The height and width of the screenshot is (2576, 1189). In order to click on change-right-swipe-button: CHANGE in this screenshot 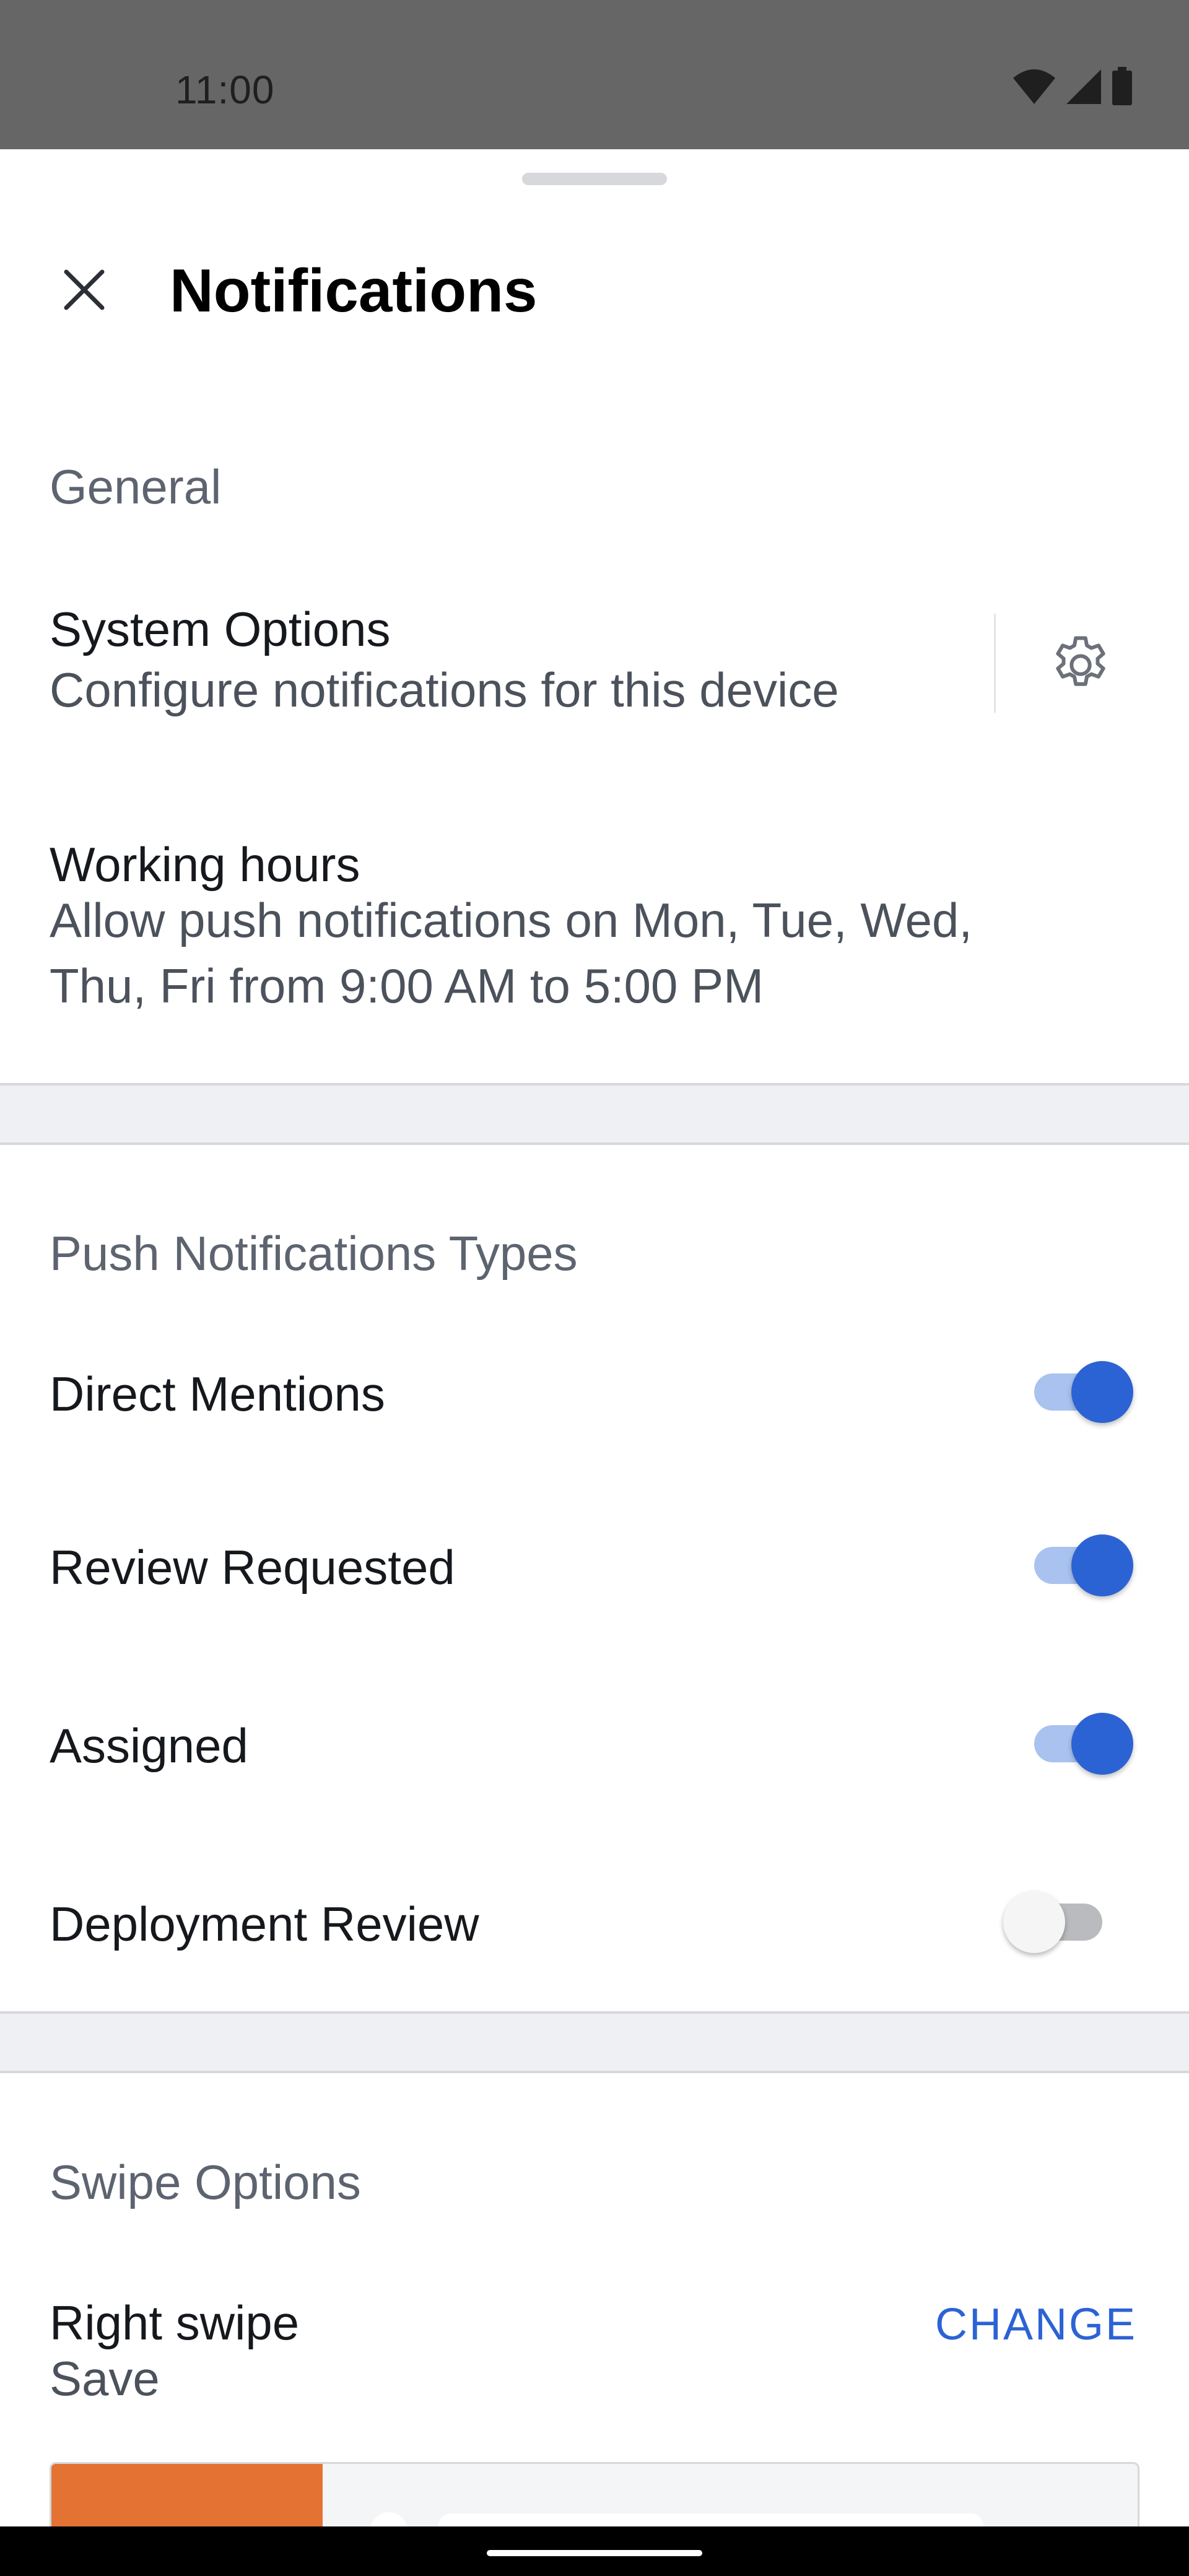, I will do `click(1036, 2324)`.